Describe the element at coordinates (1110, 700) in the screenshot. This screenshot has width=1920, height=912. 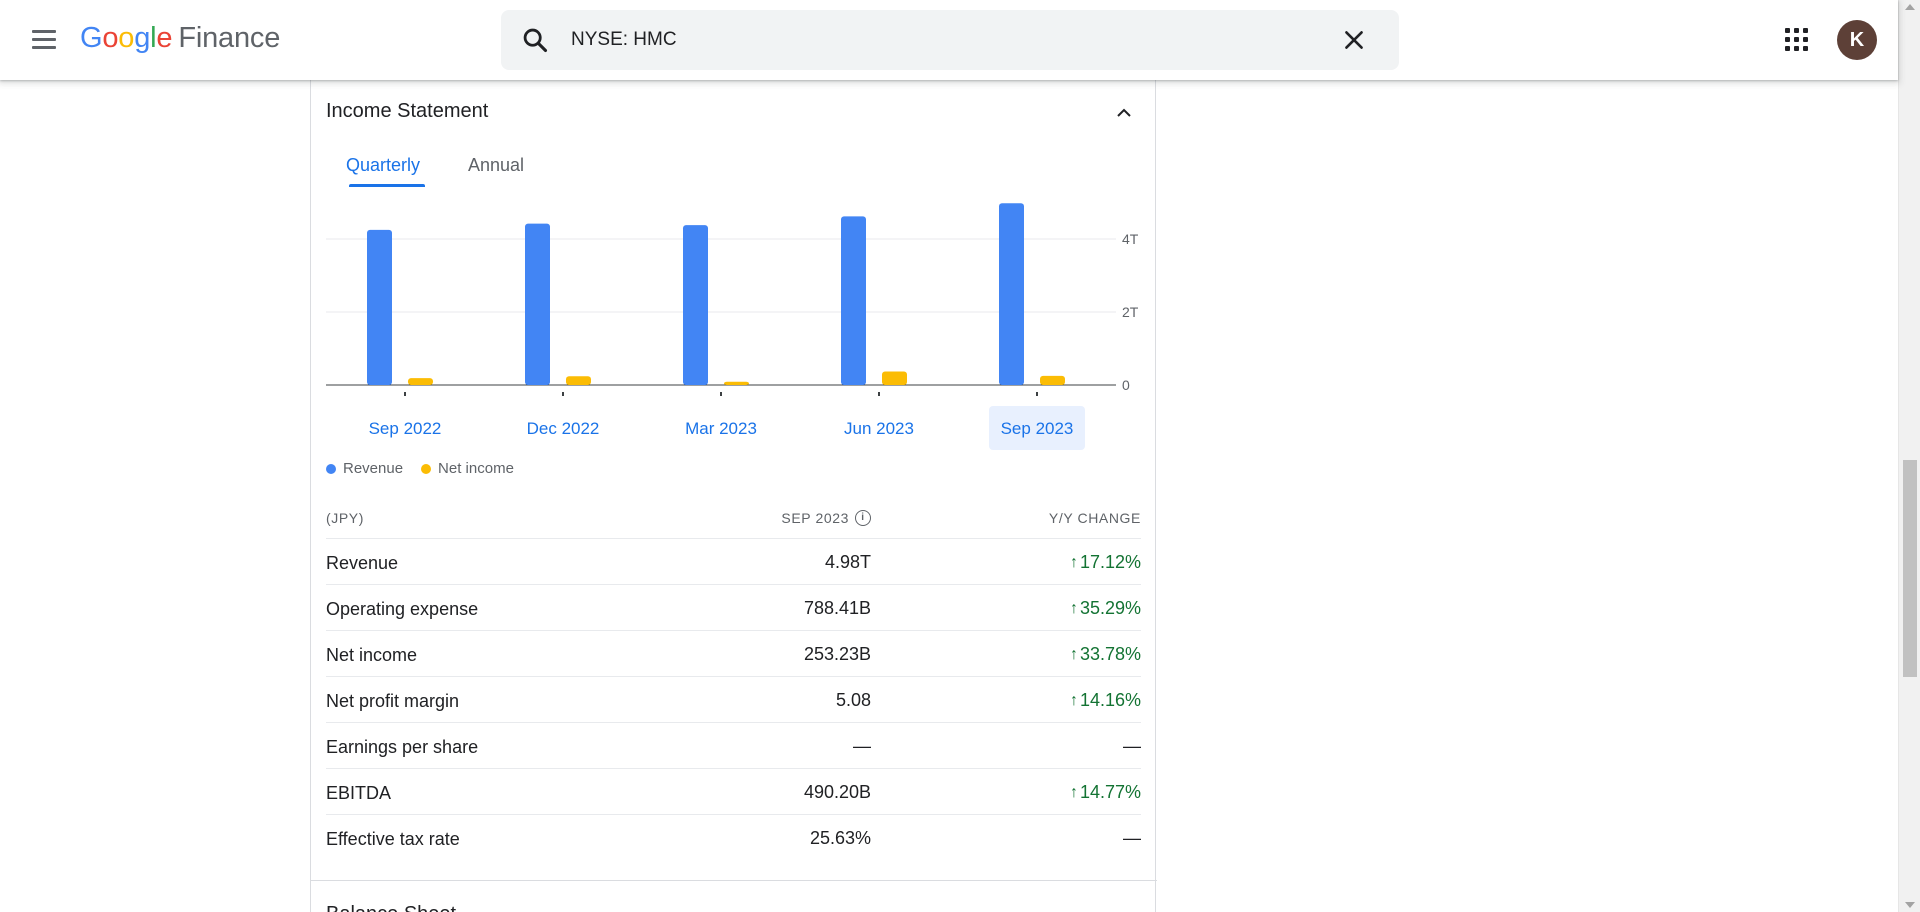
I see `row-change-text: 14.16%` at that location.